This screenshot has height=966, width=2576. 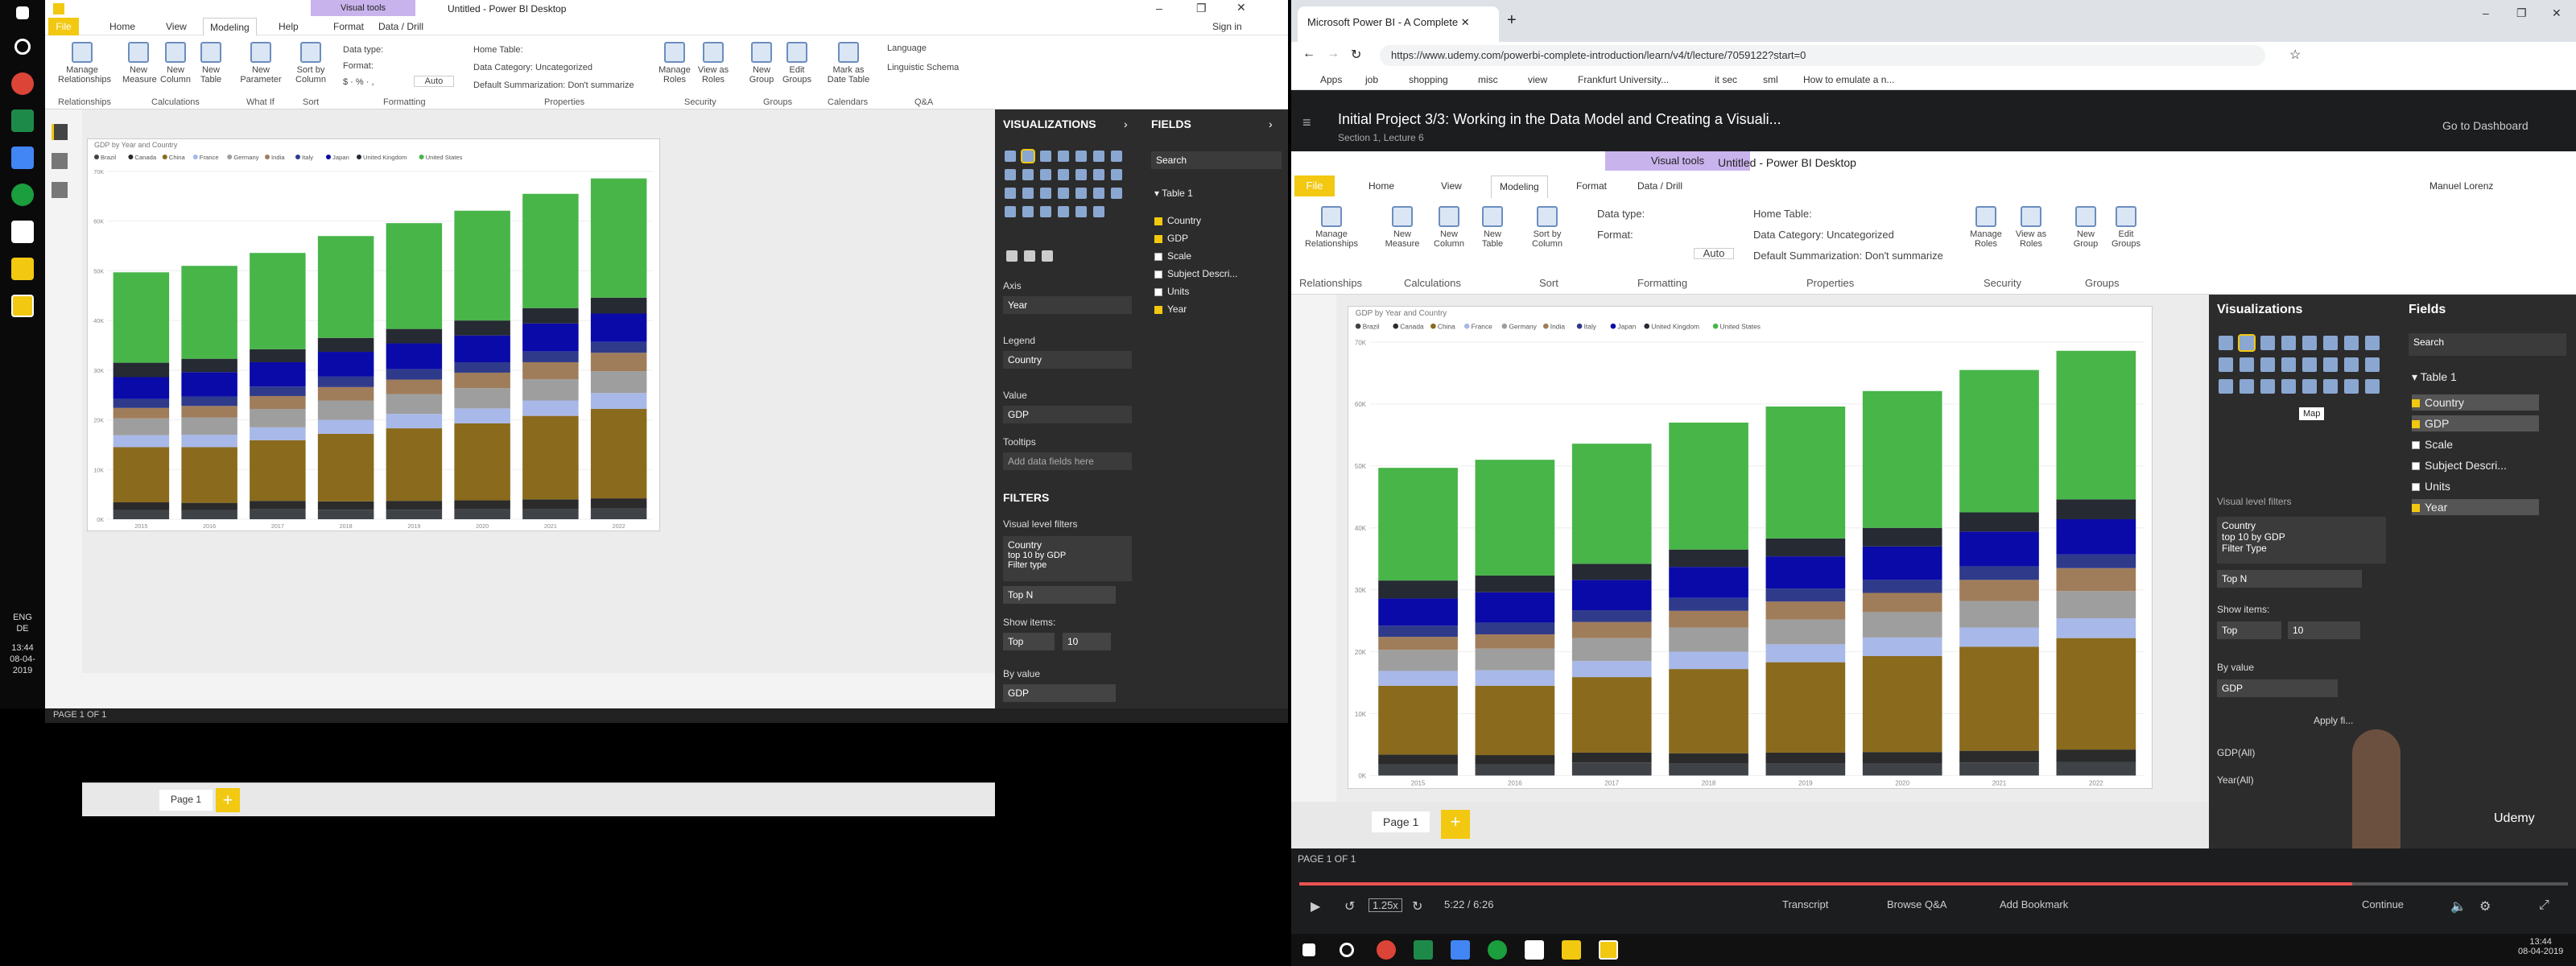 What do you see at coordinates (1081, 156) in the screenshot?
I see `100-bar-icon` at bounding box center [1081, 156].